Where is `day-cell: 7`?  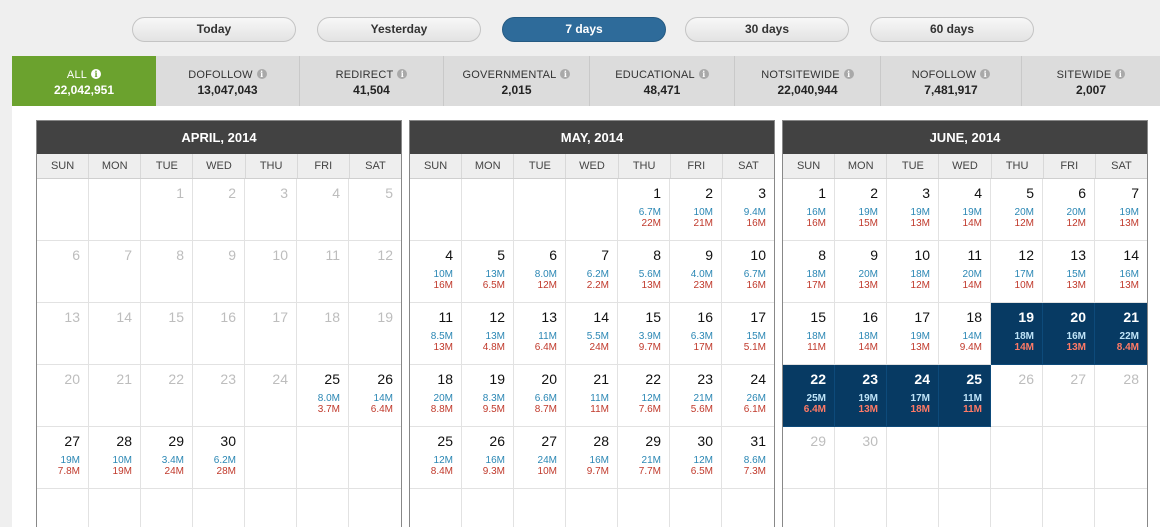
day-cell: 7 is located at coordinates (115, 272).